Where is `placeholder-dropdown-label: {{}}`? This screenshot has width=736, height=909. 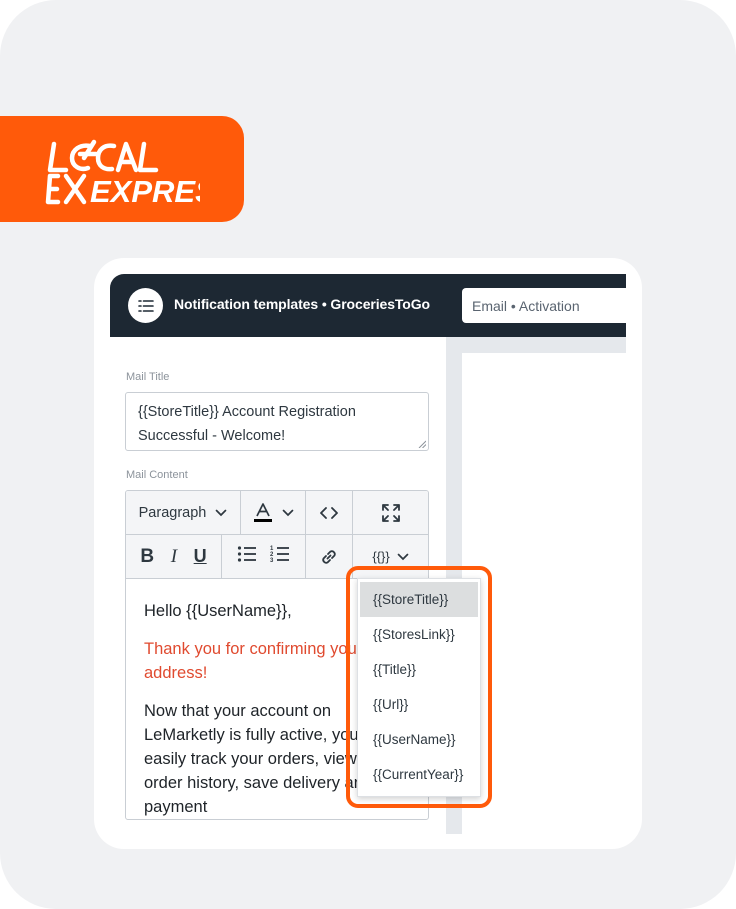 placeholder-dropdown-label: {{}} is located at coordinates (381, 556).